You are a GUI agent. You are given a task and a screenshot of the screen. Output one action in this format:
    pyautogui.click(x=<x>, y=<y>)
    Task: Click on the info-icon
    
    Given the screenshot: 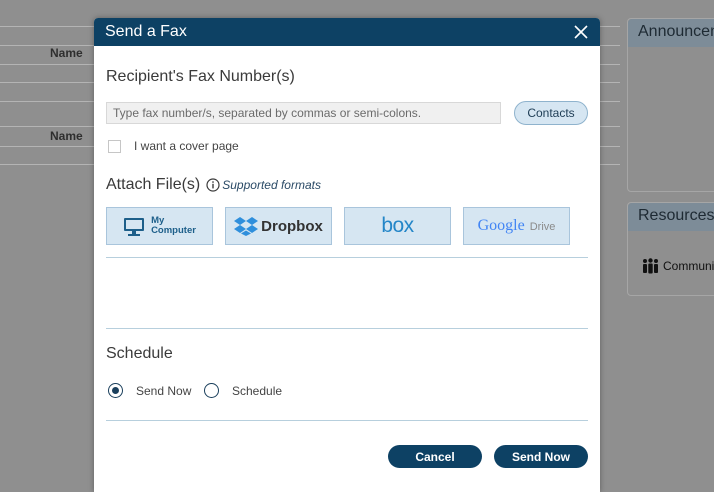 What is the action you would take?
    pyautogui.click(x=213, y=185)
    